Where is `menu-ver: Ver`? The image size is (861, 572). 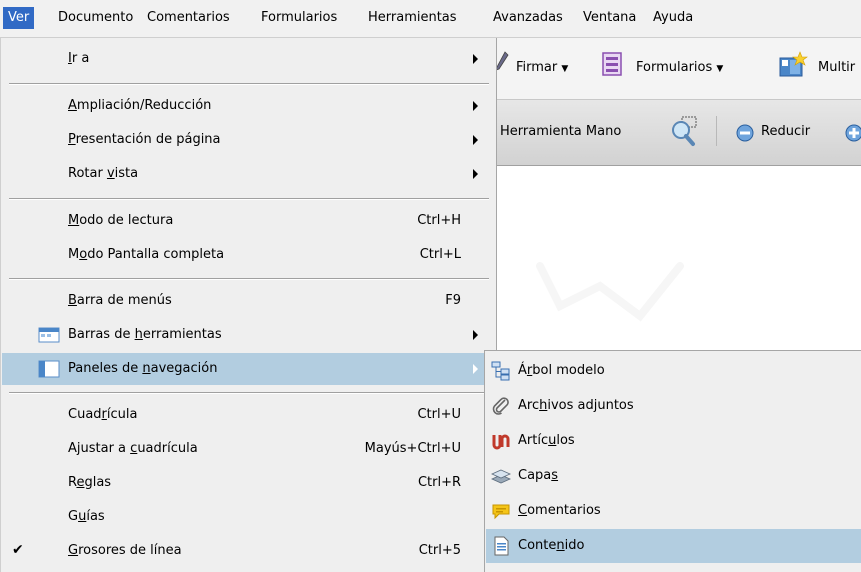
menu-ver: Ver is located at coordinates (19, 18).